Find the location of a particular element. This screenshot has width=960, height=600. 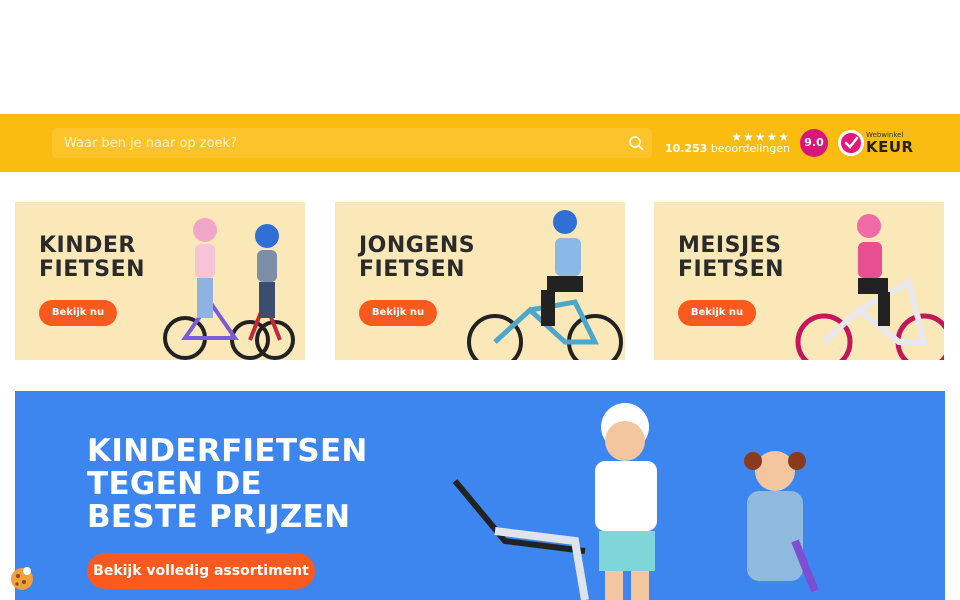

kids-with-bikes-illustration is located at coordinates (229, 289).